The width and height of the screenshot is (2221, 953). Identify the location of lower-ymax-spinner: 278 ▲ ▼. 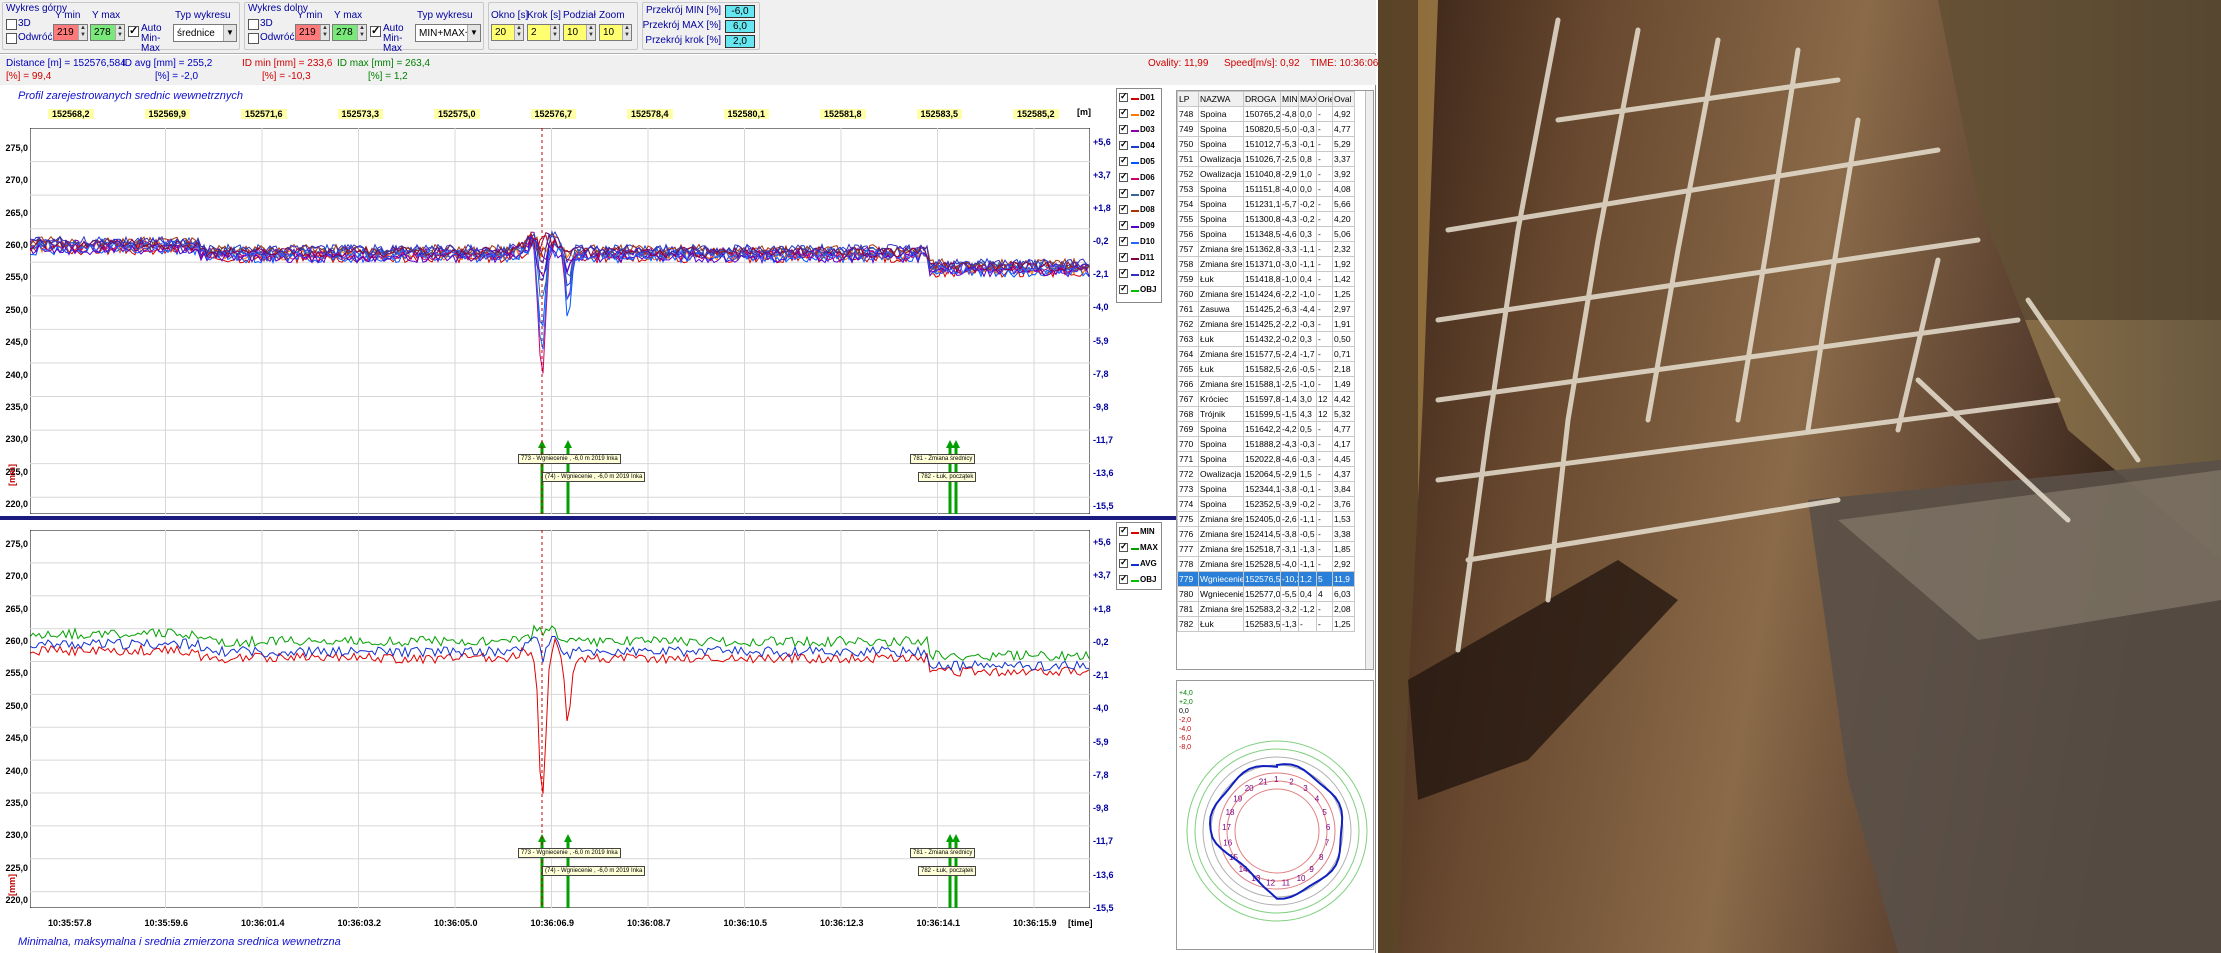
(349, 32).